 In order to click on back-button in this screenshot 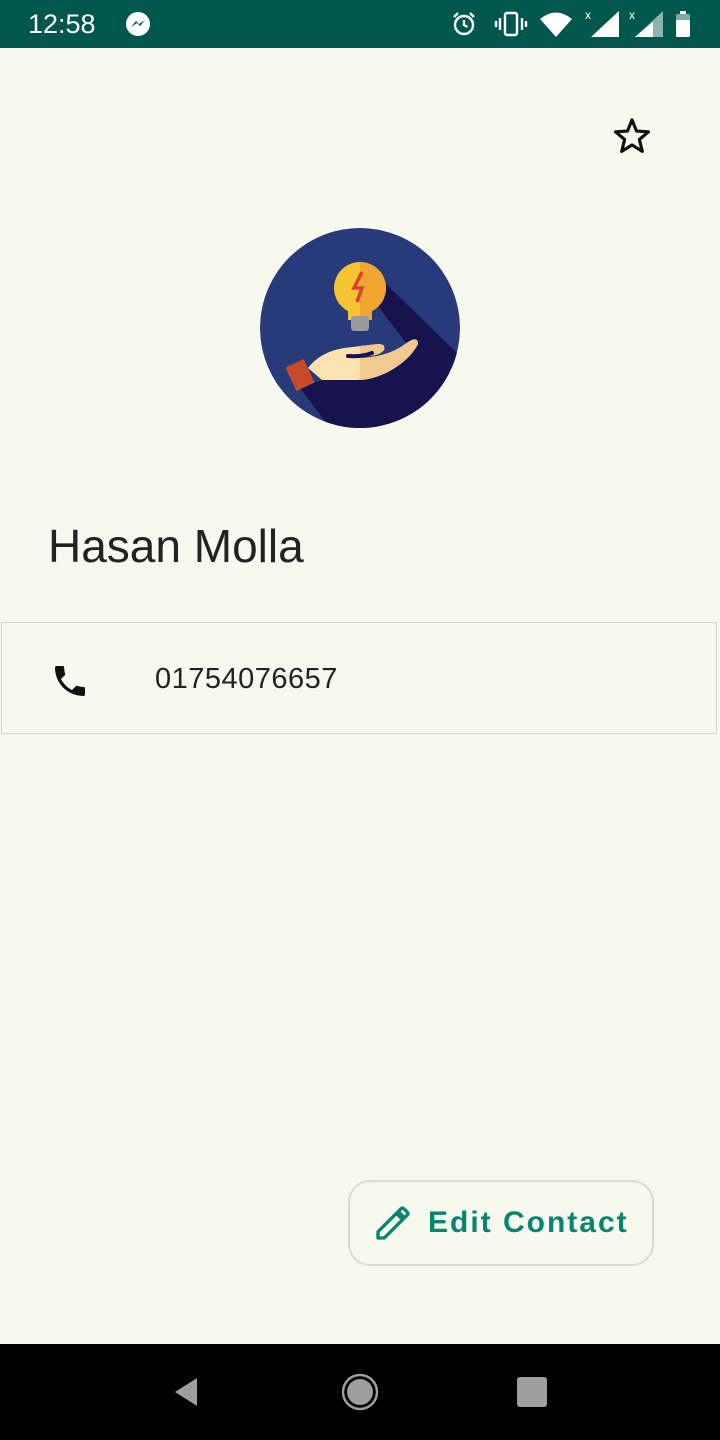, I will do `click(186, 1392)`.